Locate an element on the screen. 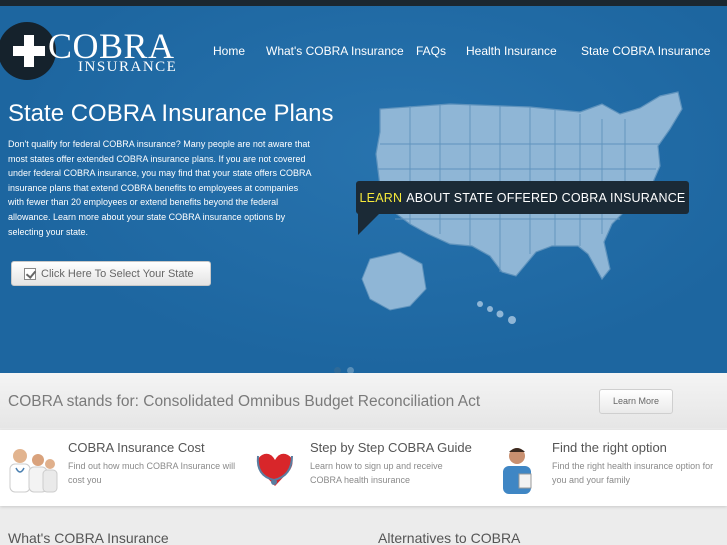 The width and height of the screenshot is (727, 545). checkbox-icon is located at coordinates (30, 273).